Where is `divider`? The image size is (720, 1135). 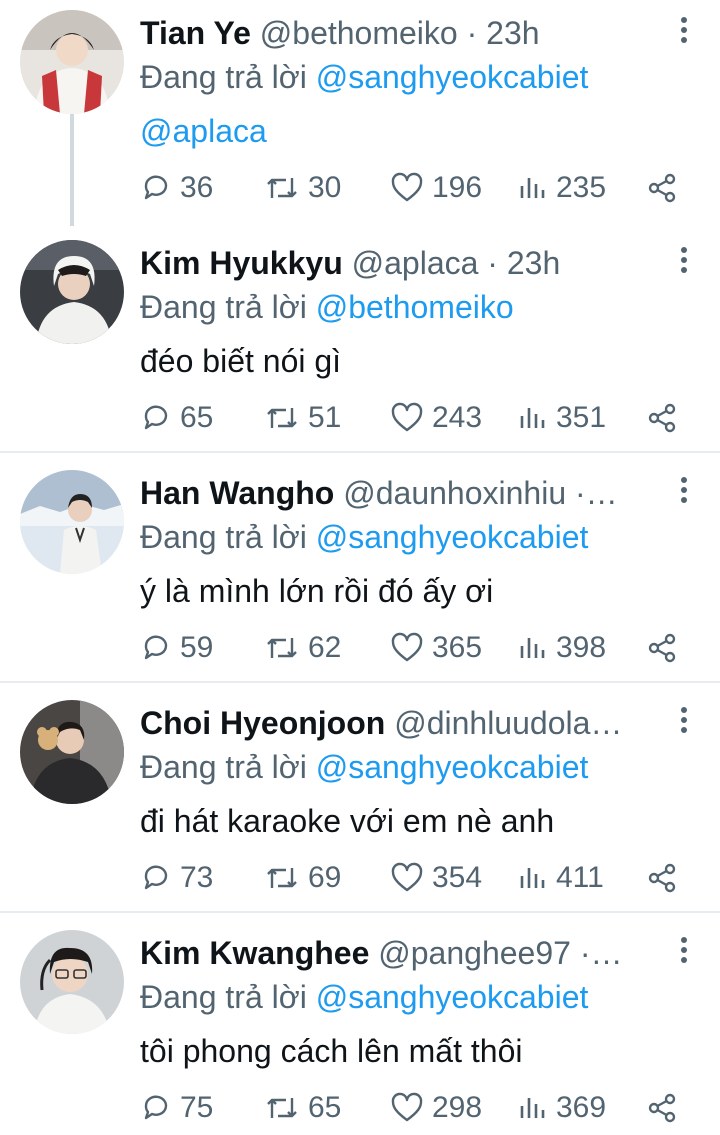
divider is located at coordinates (360, 452).